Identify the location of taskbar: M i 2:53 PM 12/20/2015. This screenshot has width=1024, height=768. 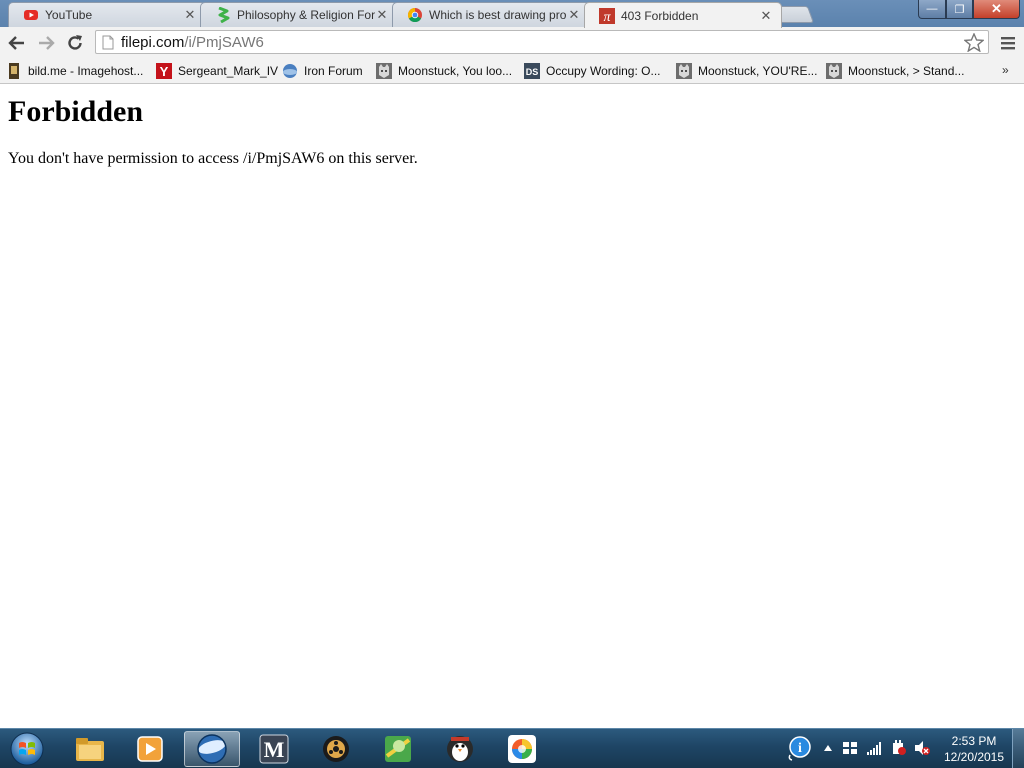
(512, 748).